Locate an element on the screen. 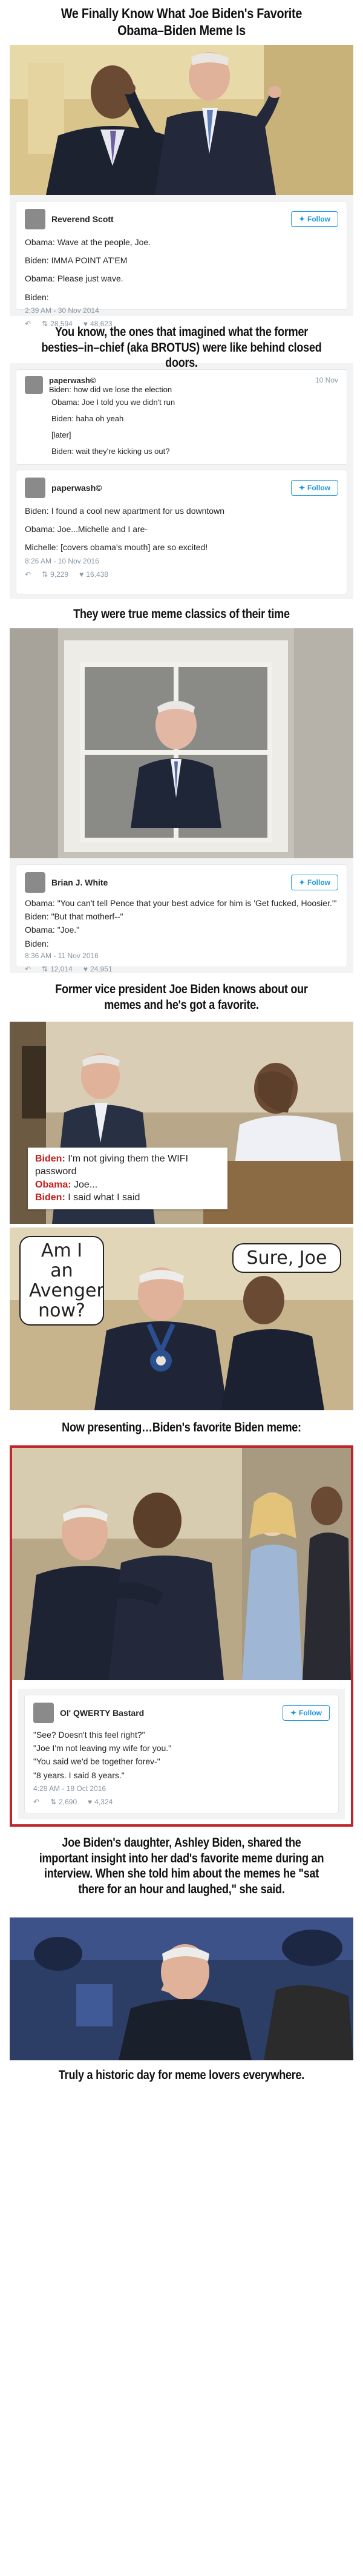 This screenshot has height=2576, width=363. photo-biden-at-window is located at coordinates (181, 743).